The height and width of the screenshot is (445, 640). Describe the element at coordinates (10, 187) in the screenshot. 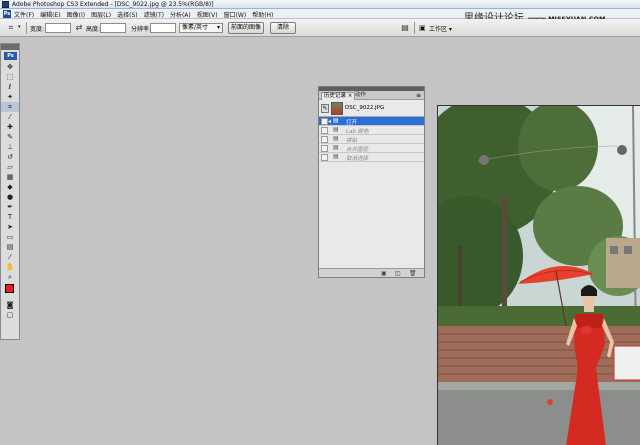

I see `blur-tool-icon: ◆` at that location.